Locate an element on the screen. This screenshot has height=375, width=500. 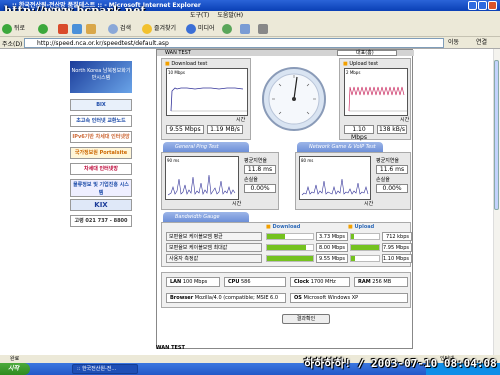
game-series is located at coordinates (335, 187).